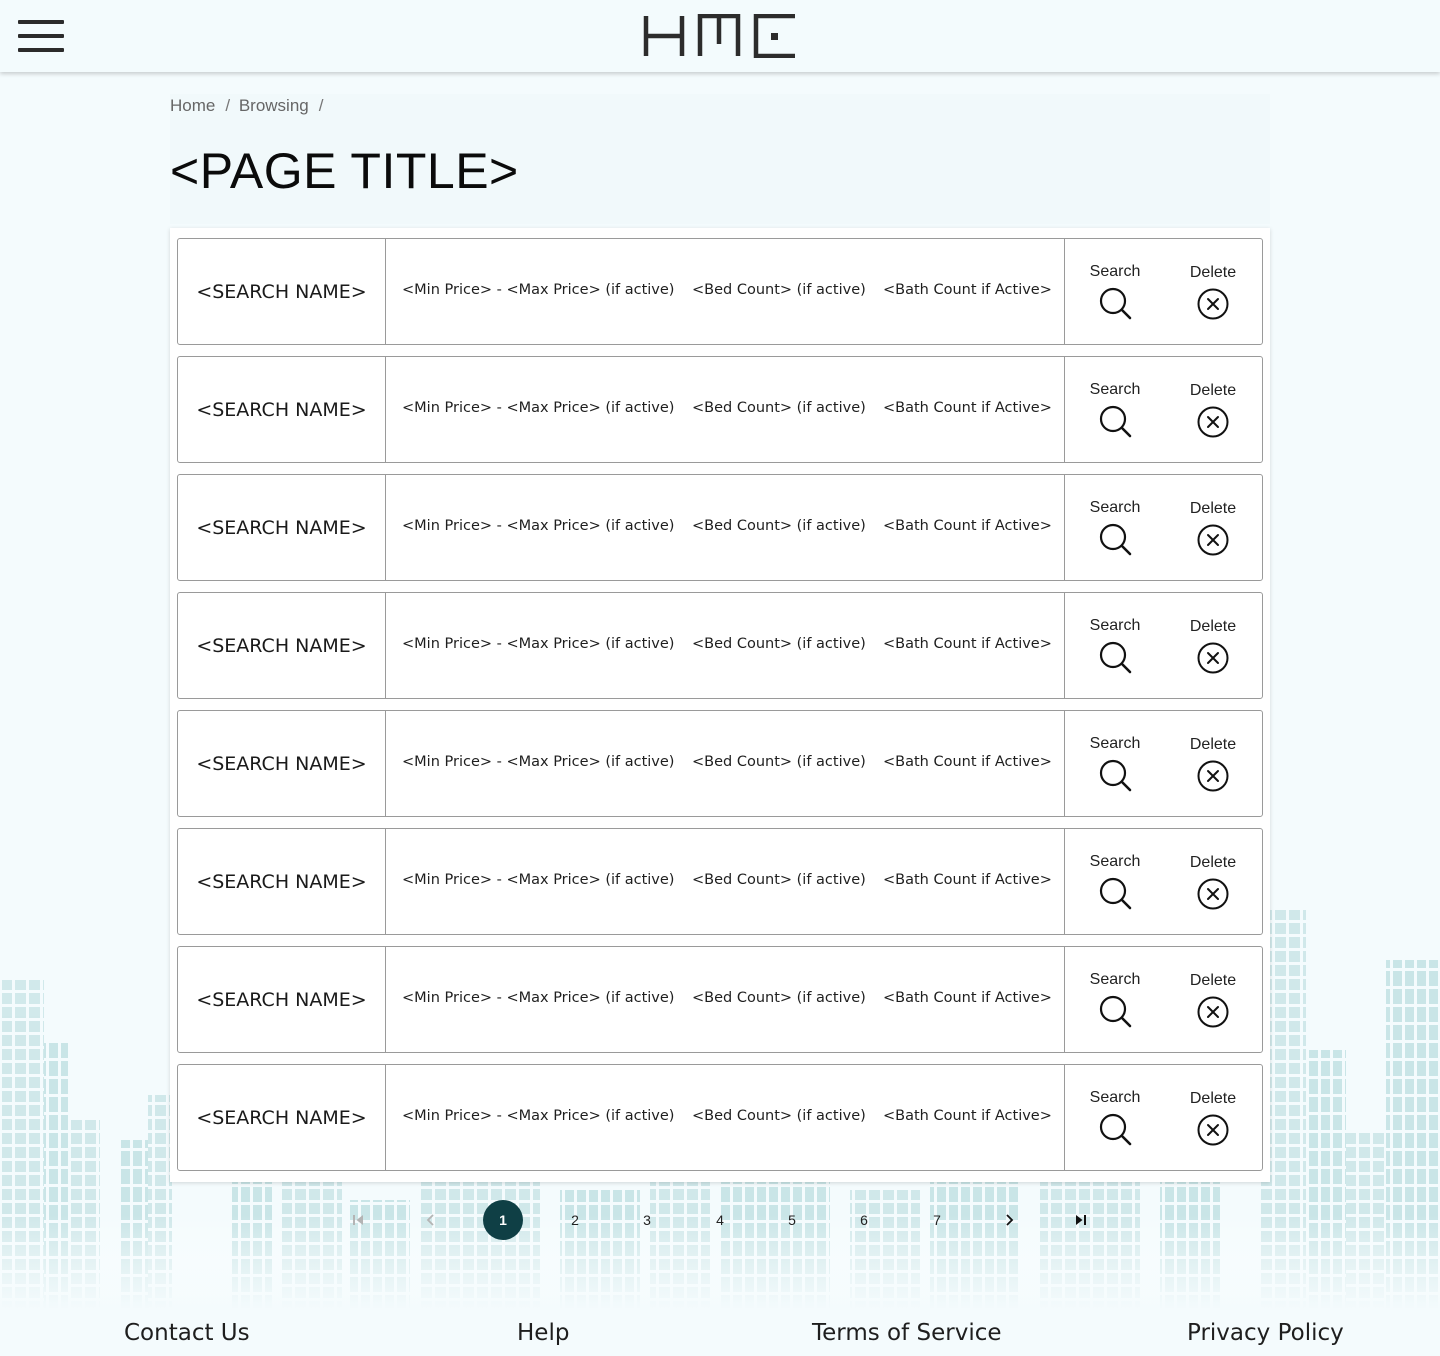  I want to click on footer-link-help: Help, so click(543, 1333).